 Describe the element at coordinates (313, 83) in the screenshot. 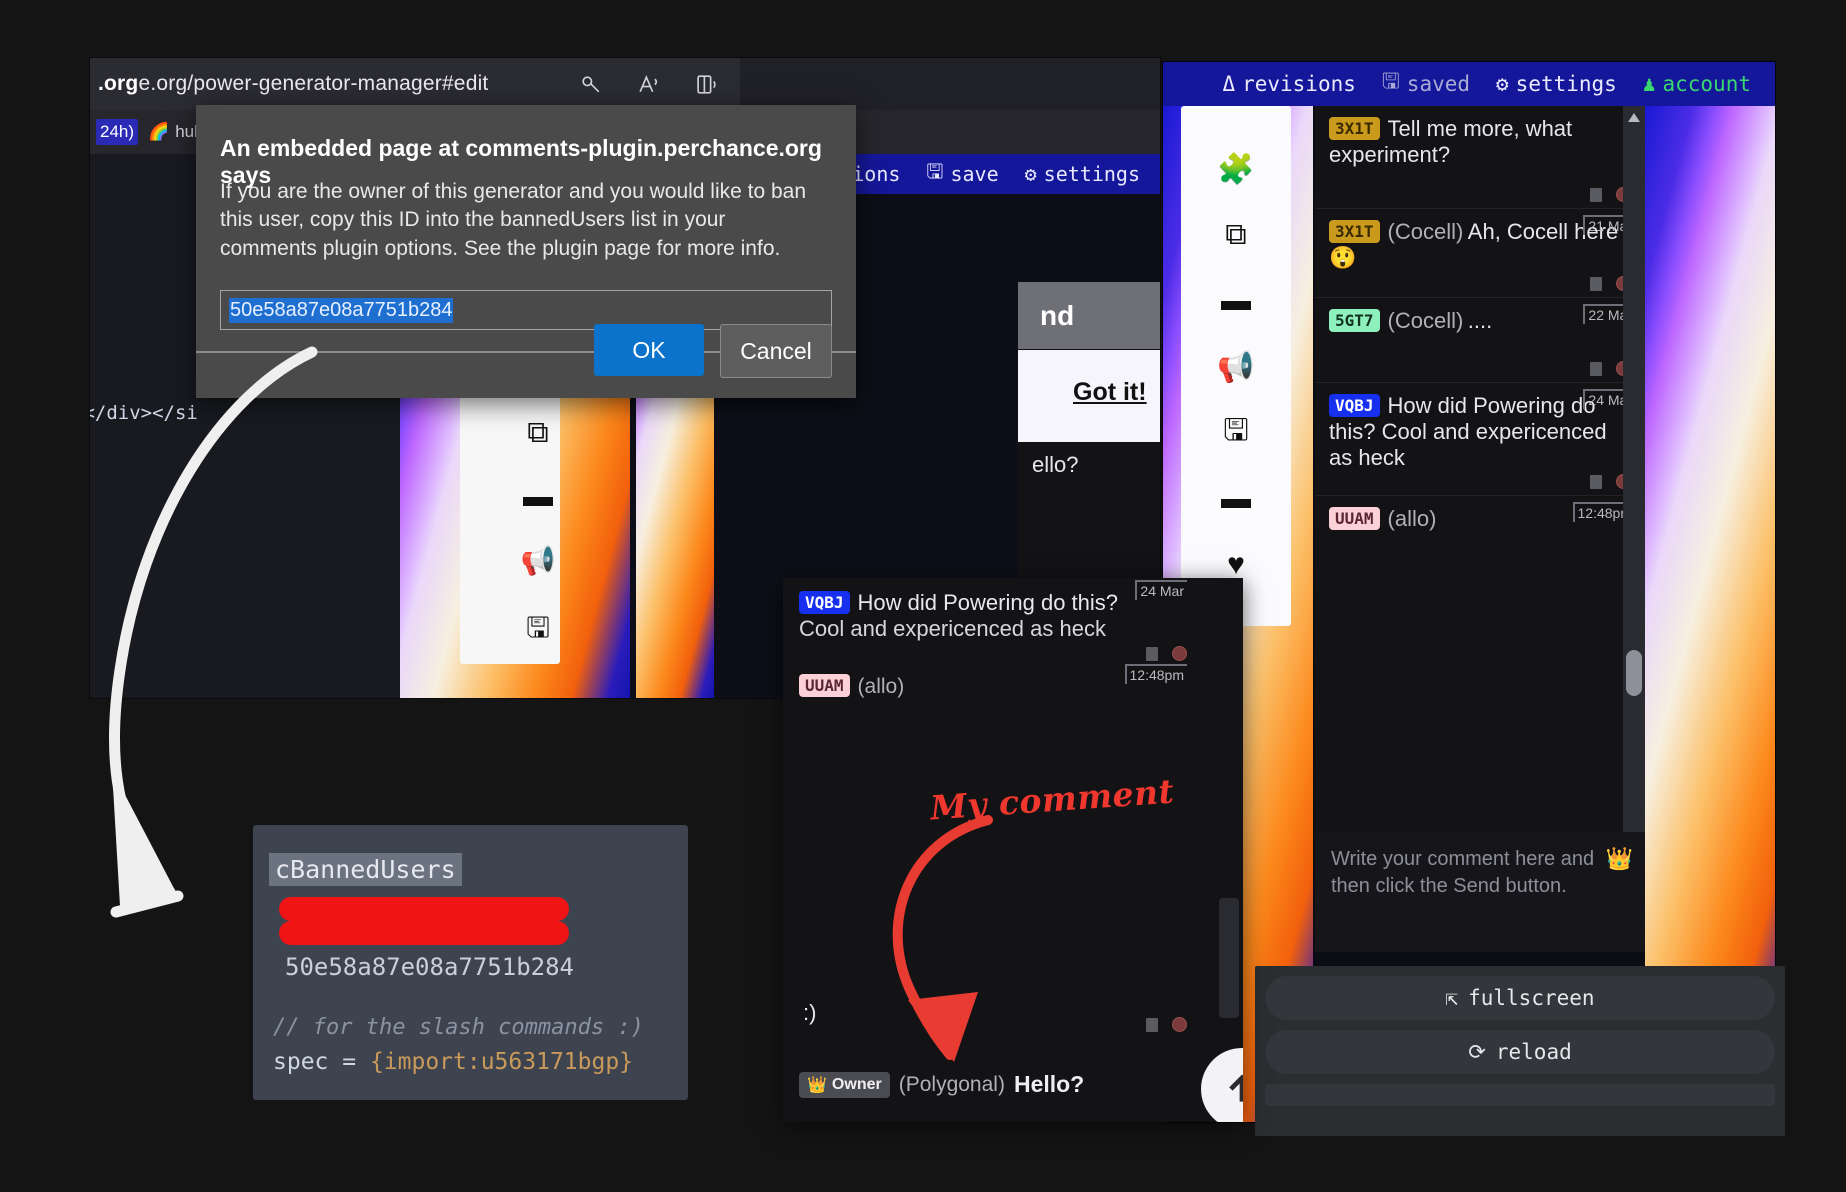

I see `address-path: e.org/power-generator-manager#edit` at that location.